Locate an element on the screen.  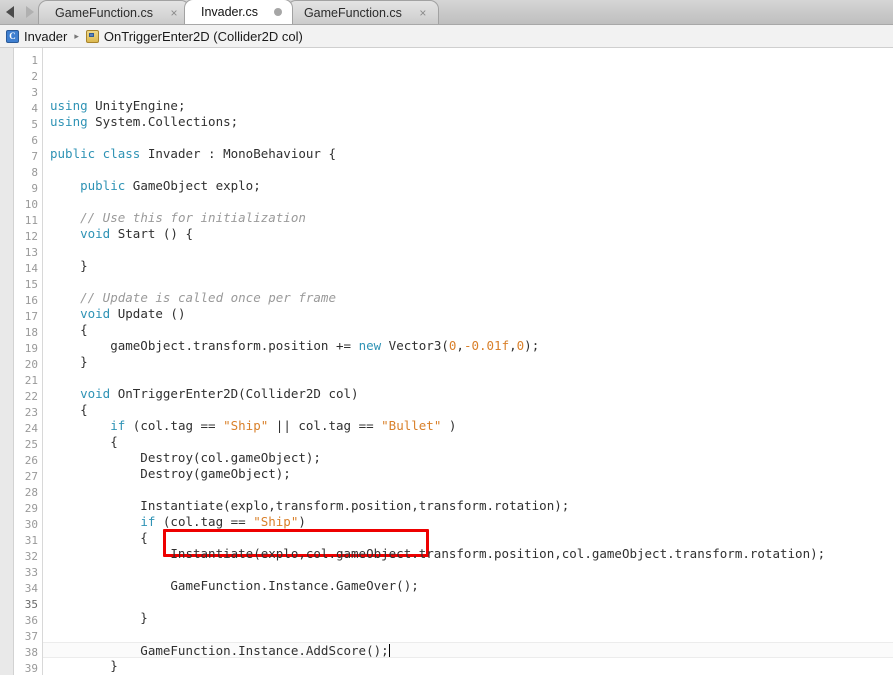
code-token-pln: Update () is located at coordinates (151, 313).